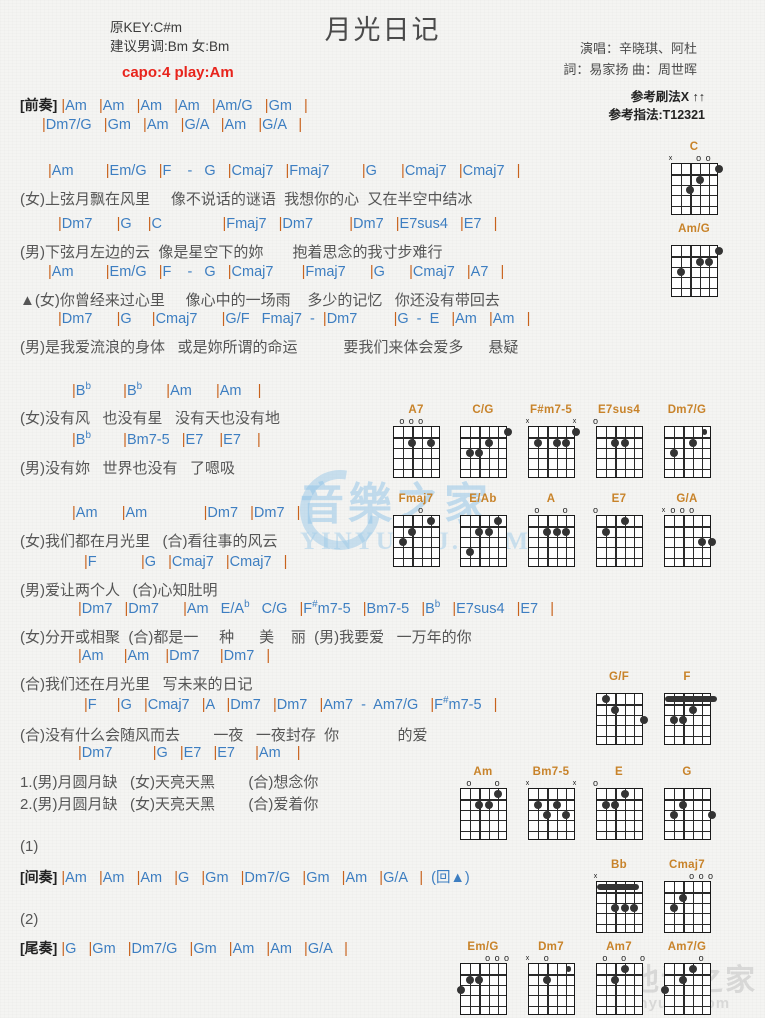 This screenshot has height=1018, width=765. Describe the element at coordinates (694, 147) in the screenshot. I see `chord-diagram-label: C` at that location.